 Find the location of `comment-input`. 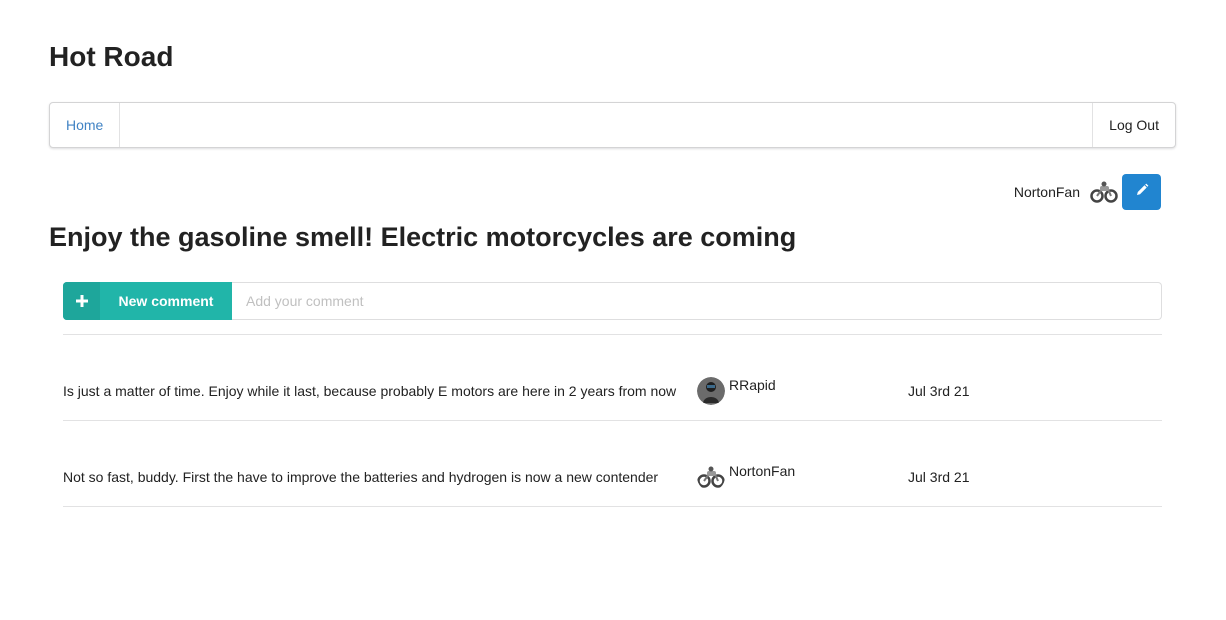

comment-input is located at coordinates (697, 301).